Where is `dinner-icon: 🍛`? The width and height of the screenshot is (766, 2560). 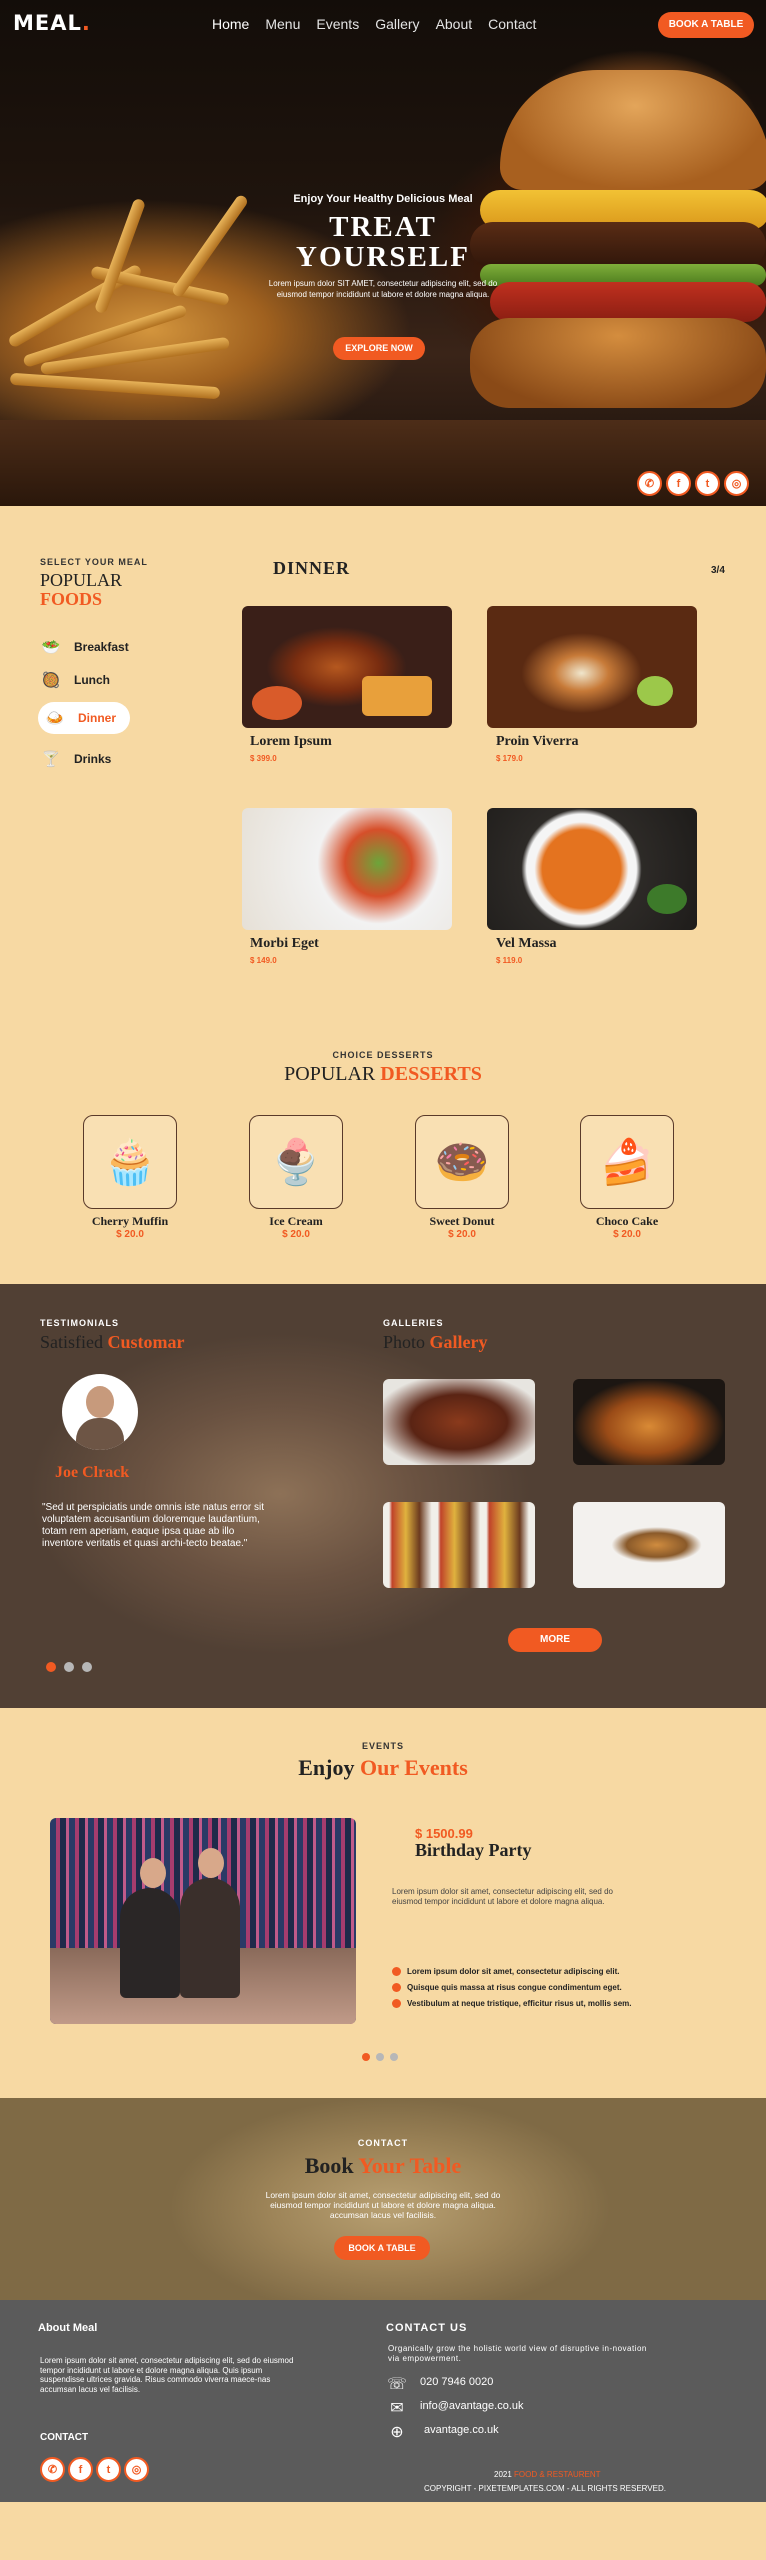 dinner-icon: 🍛 is located at coordinates (55, 718).